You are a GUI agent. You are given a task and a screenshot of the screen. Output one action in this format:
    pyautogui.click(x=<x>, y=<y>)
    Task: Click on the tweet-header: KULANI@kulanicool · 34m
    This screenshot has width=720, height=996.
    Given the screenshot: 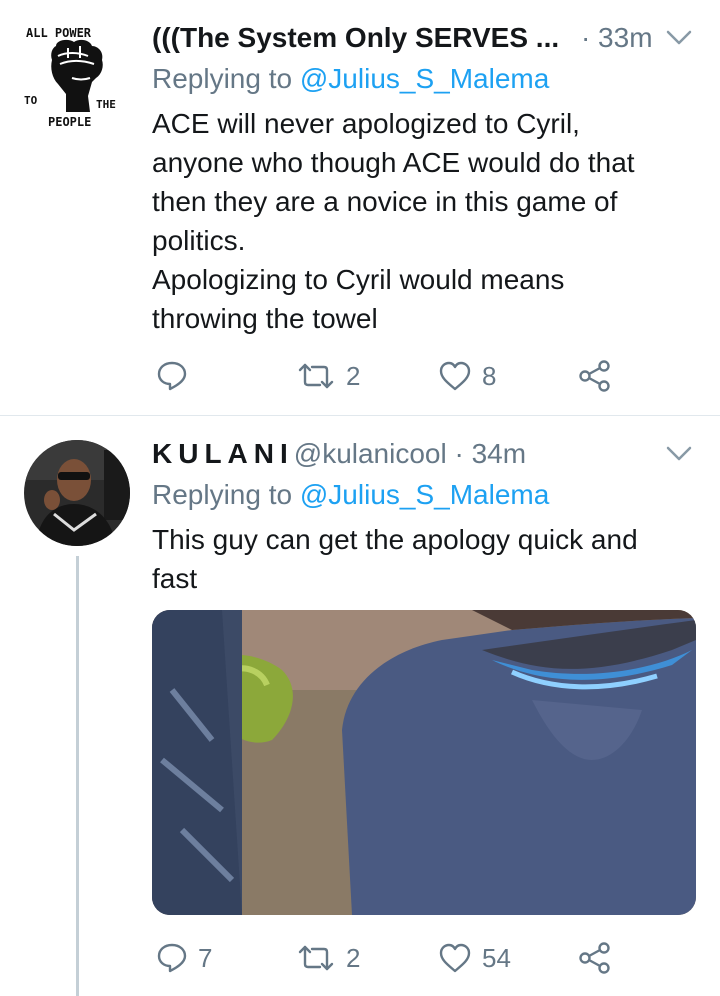 What is the action you would take?
    pyautogui.click(x=339, y=454)
    